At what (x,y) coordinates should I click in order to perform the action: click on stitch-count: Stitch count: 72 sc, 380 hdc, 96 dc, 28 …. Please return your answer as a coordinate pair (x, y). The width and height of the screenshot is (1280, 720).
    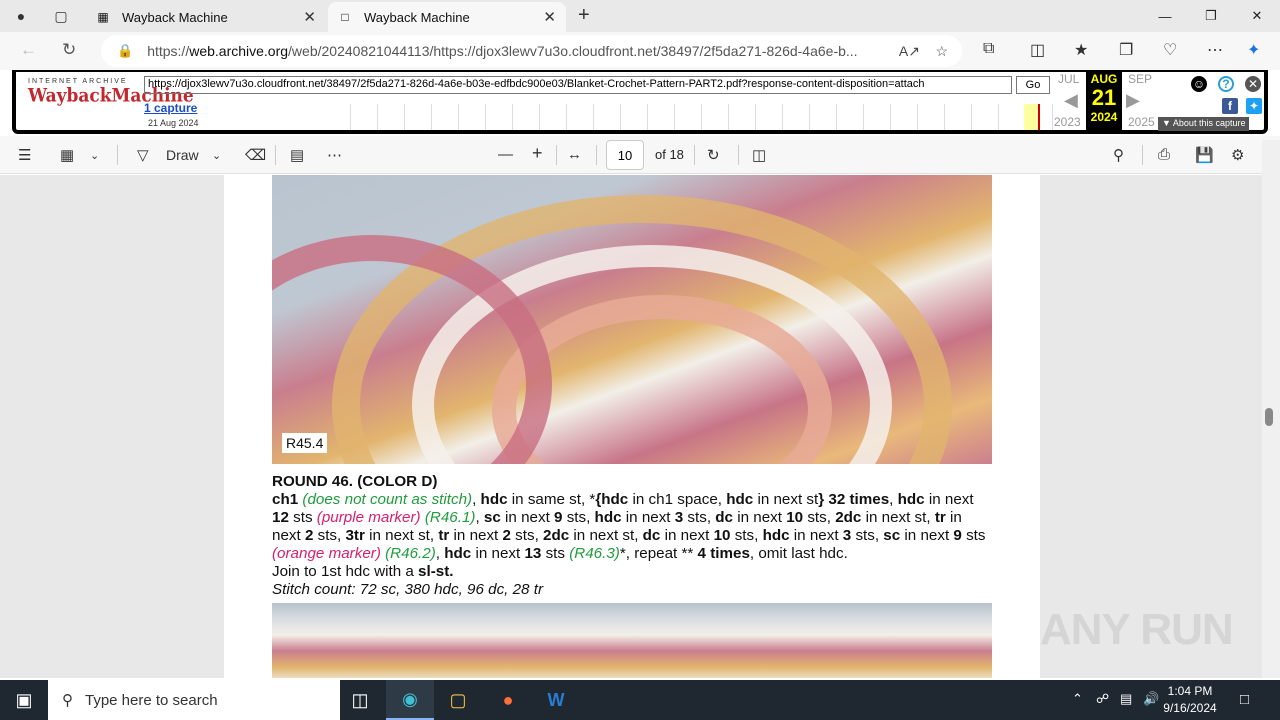
    Looking at the image, I should click on (408, 589).